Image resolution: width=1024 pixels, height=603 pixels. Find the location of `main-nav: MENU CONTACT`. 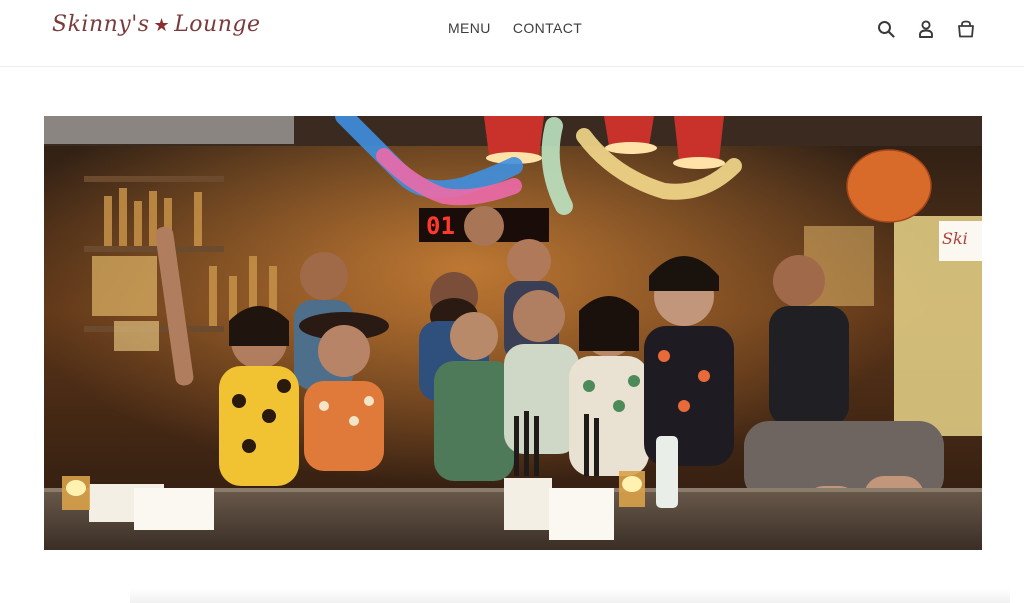

main-nav: MENU CONTACT is located at coordinates (515, 28).